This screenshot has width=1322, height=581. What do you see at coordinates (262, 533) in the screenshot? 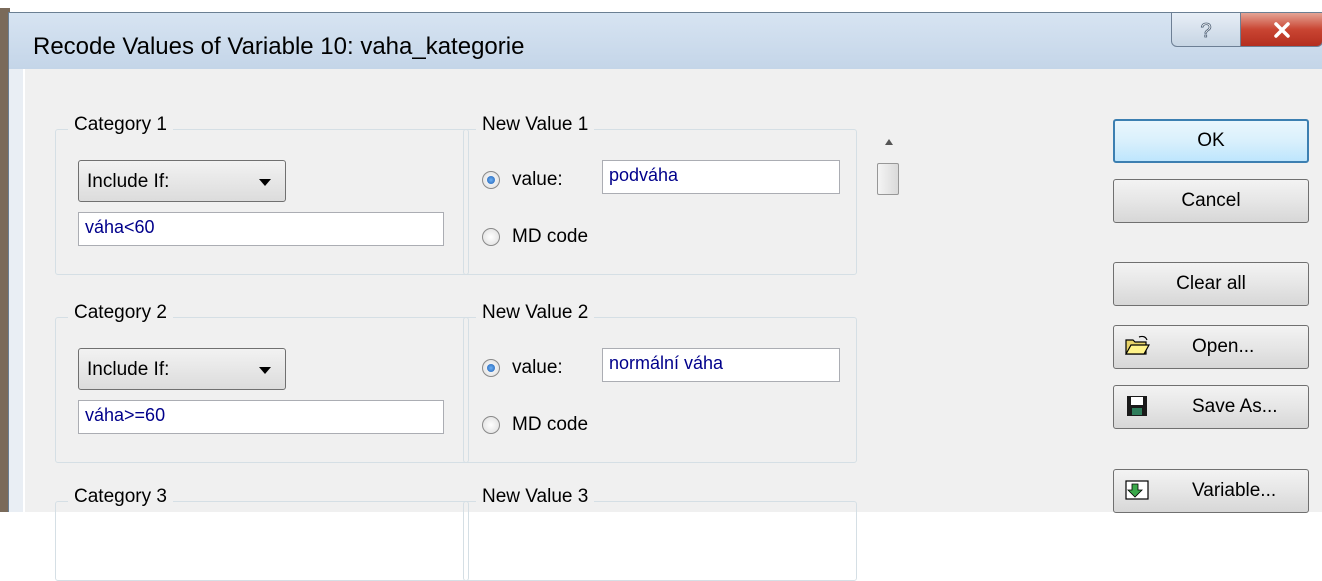
I see `category-3-group: Category 3` at bounding box center [262, 533].